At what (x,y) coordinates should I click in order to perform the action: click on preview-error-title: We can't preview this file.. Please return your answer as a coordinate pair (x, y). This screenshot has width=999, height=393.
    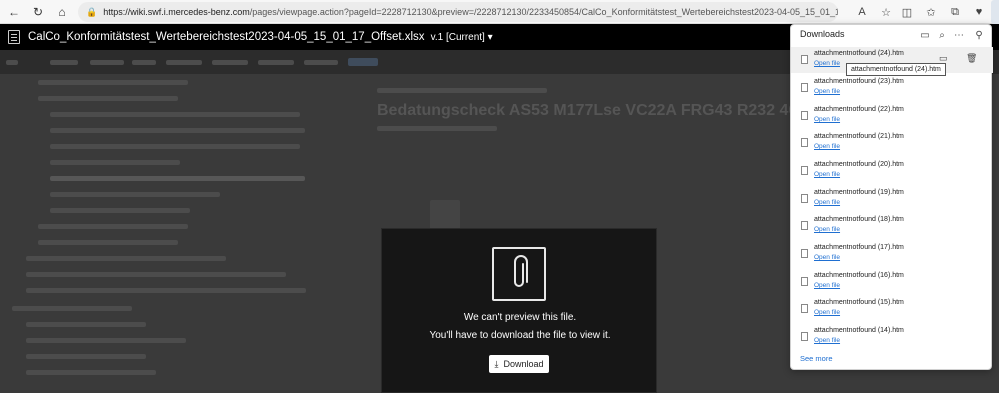
    Looking at the image, I should click on (520, 317).